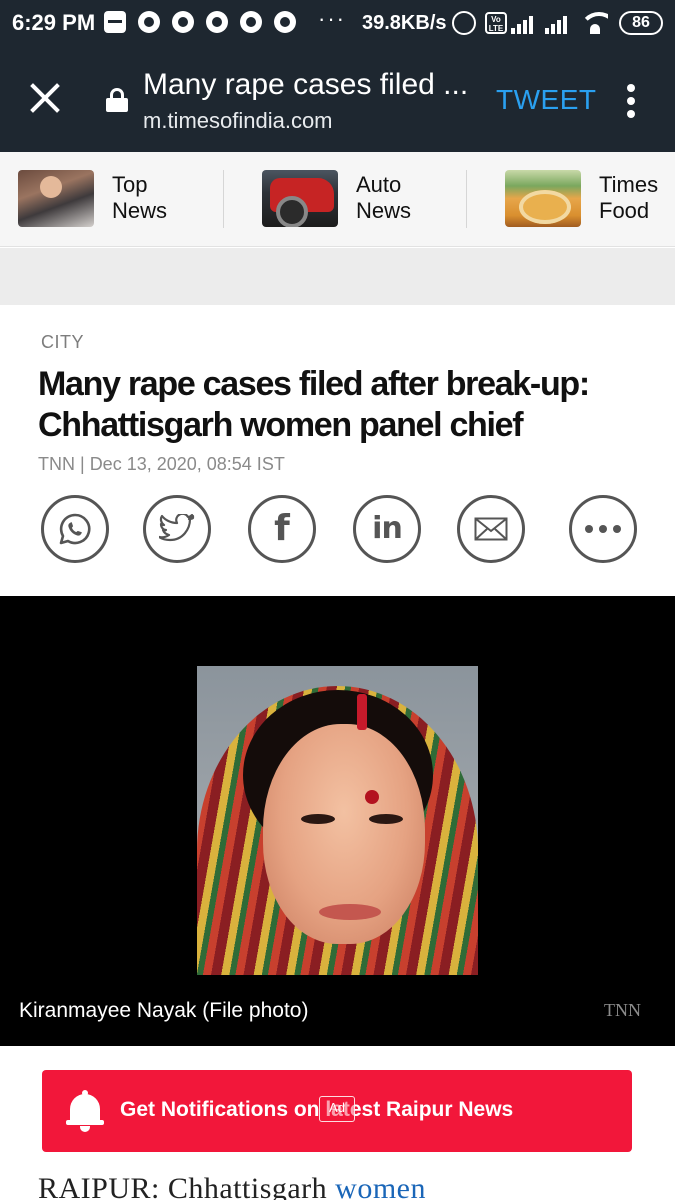 This screenshot has width=675, height=1200. I want to click on mail-icon, so click(491, 529).